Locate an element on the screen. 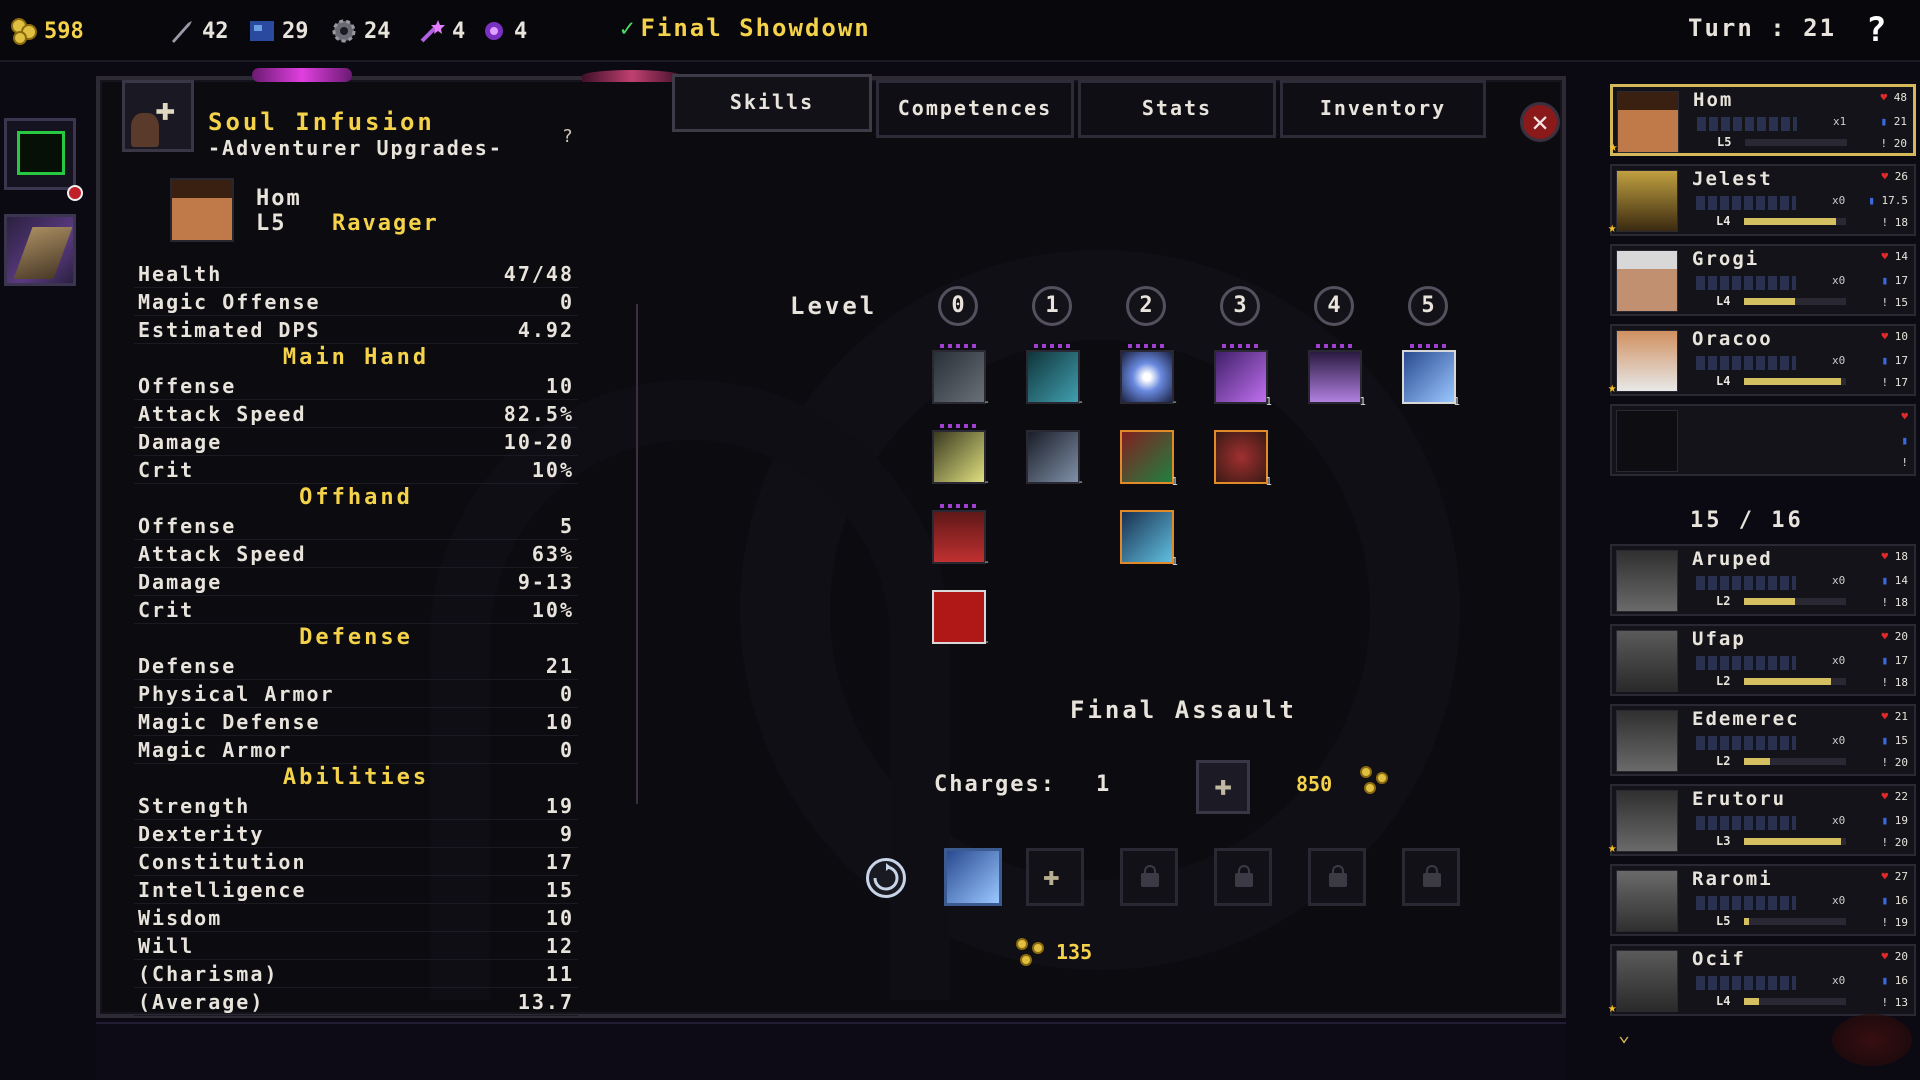 The height and width of the screenshot is (1080, 1920). buy-charge-button: ✚ is located at coordinates (1223, 787).